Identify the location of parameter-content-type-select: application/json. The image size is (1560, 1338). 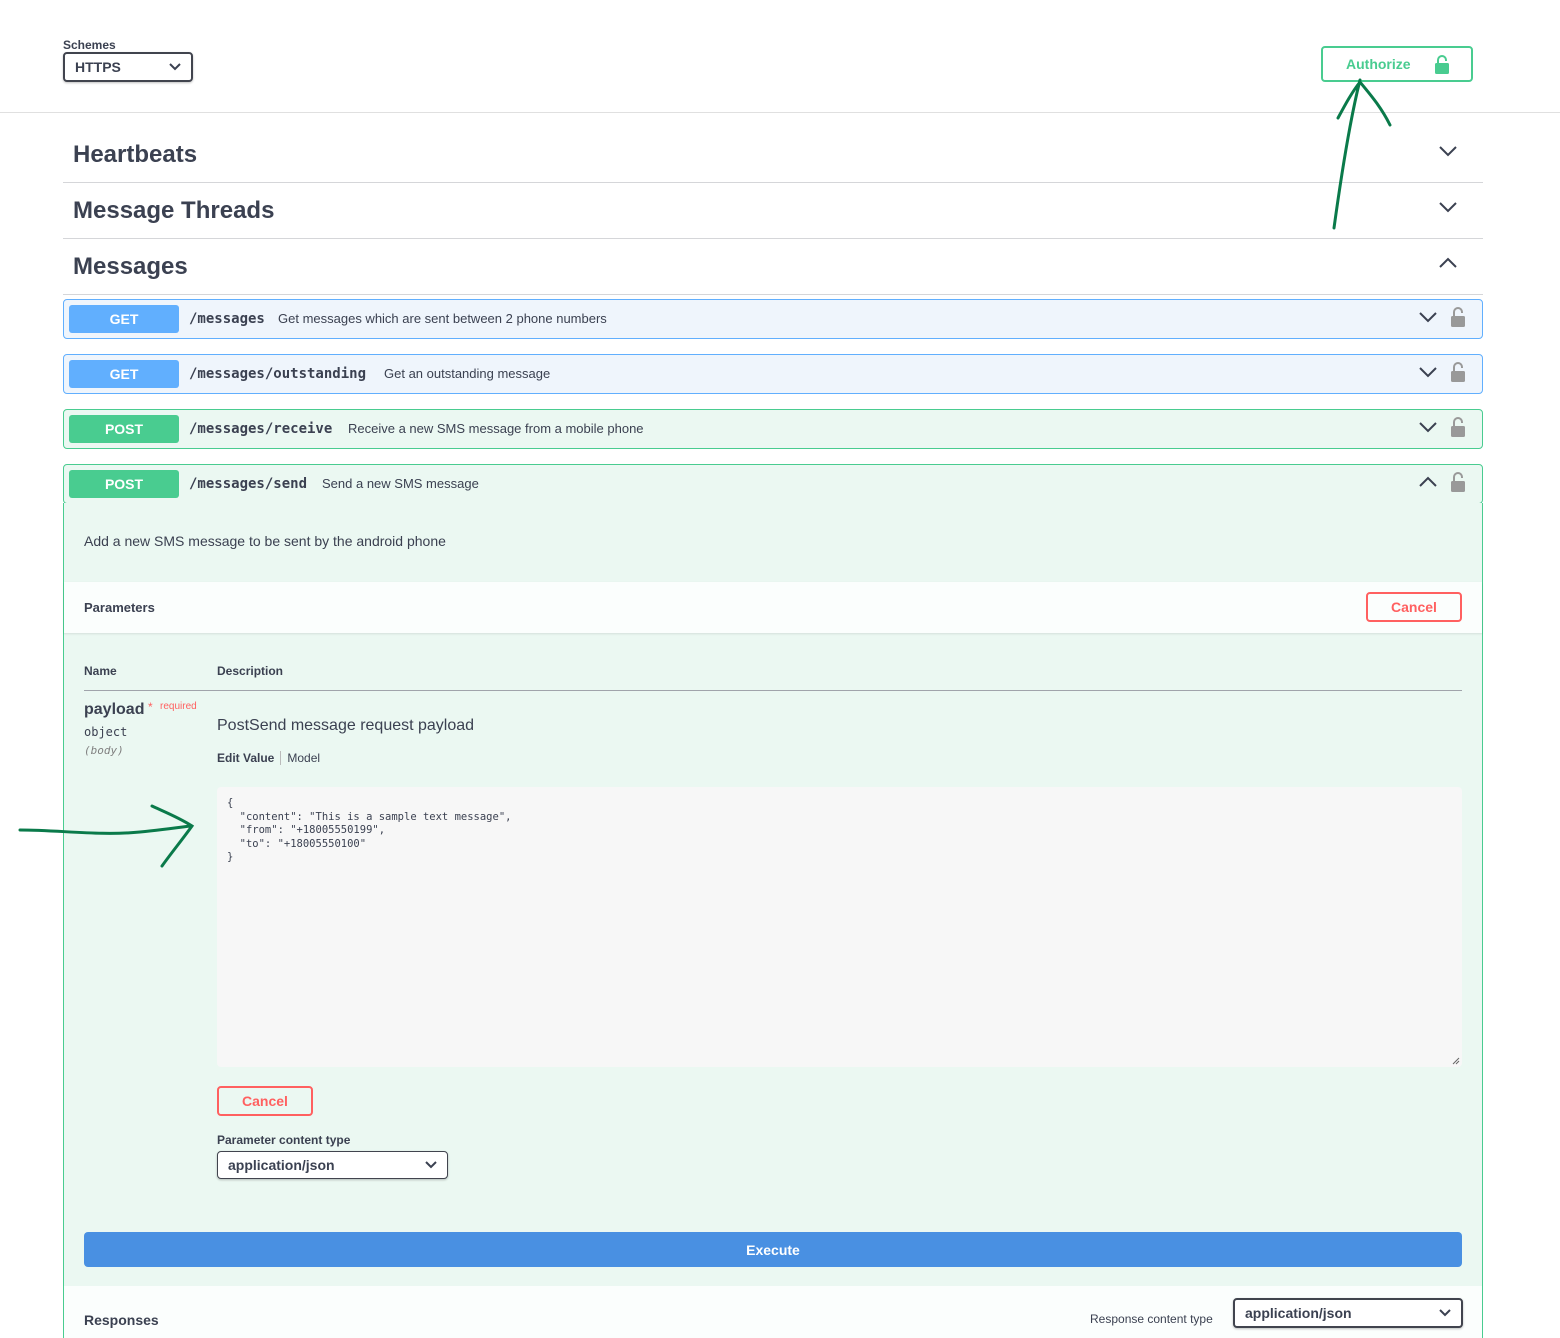
(332, 1165).